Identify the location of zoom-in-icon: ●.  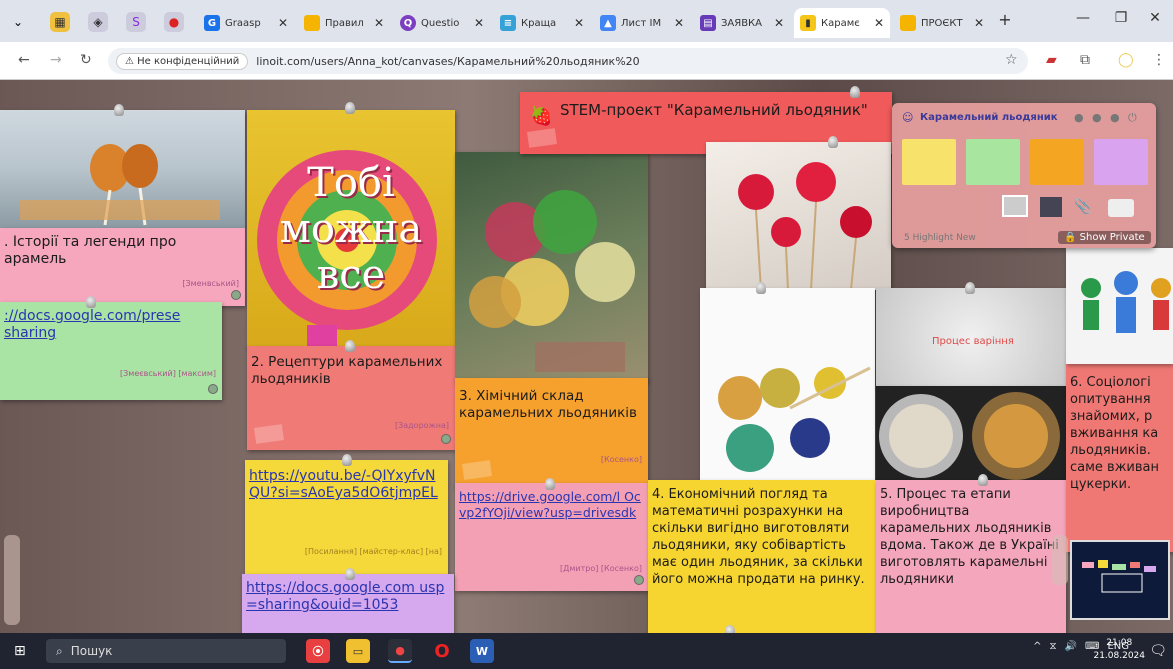
(1079, 117).